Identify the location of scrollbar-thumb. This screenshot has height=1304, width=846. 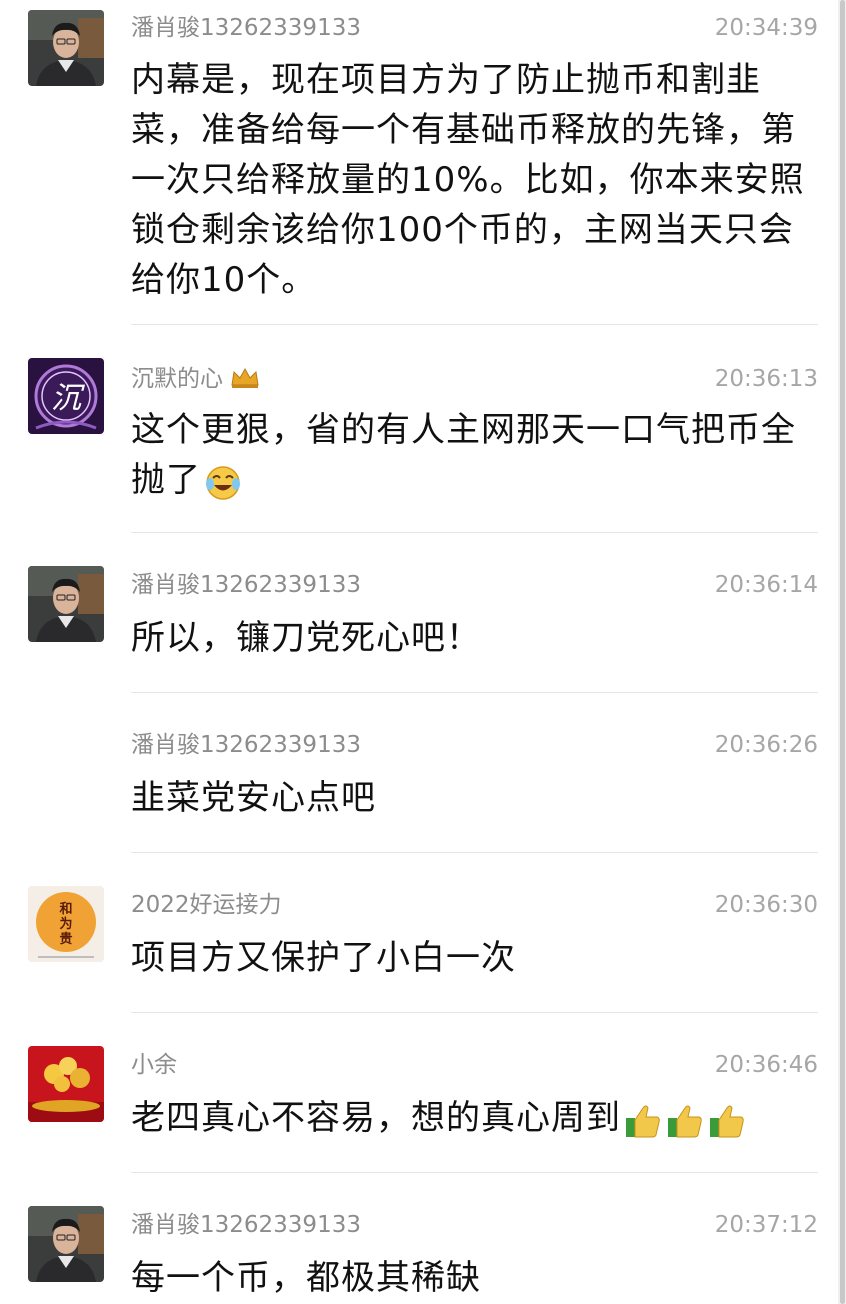
(842, 652).